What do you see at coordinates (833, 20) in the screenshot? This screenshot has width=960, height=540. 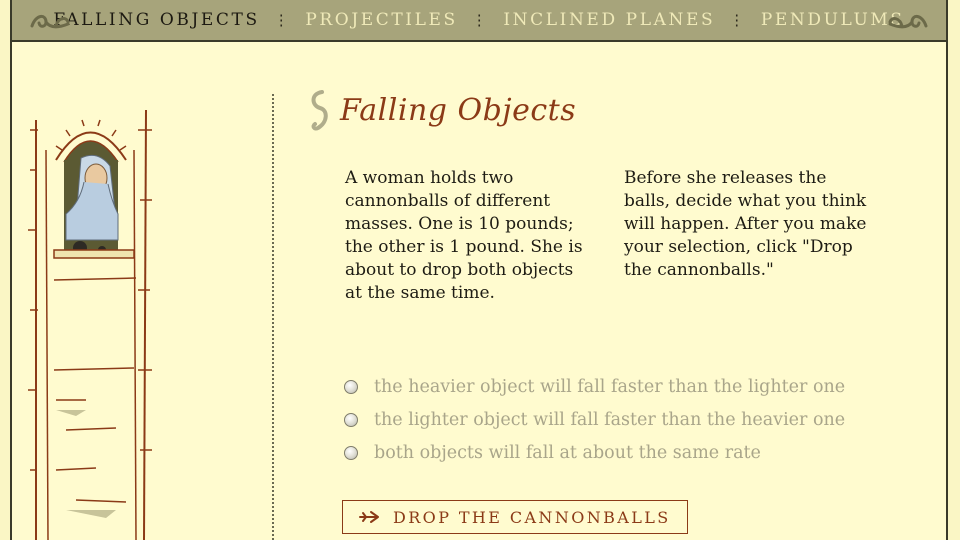 I see `nav-pendulums: PENDULUMS` at bounding box center [833, 20].